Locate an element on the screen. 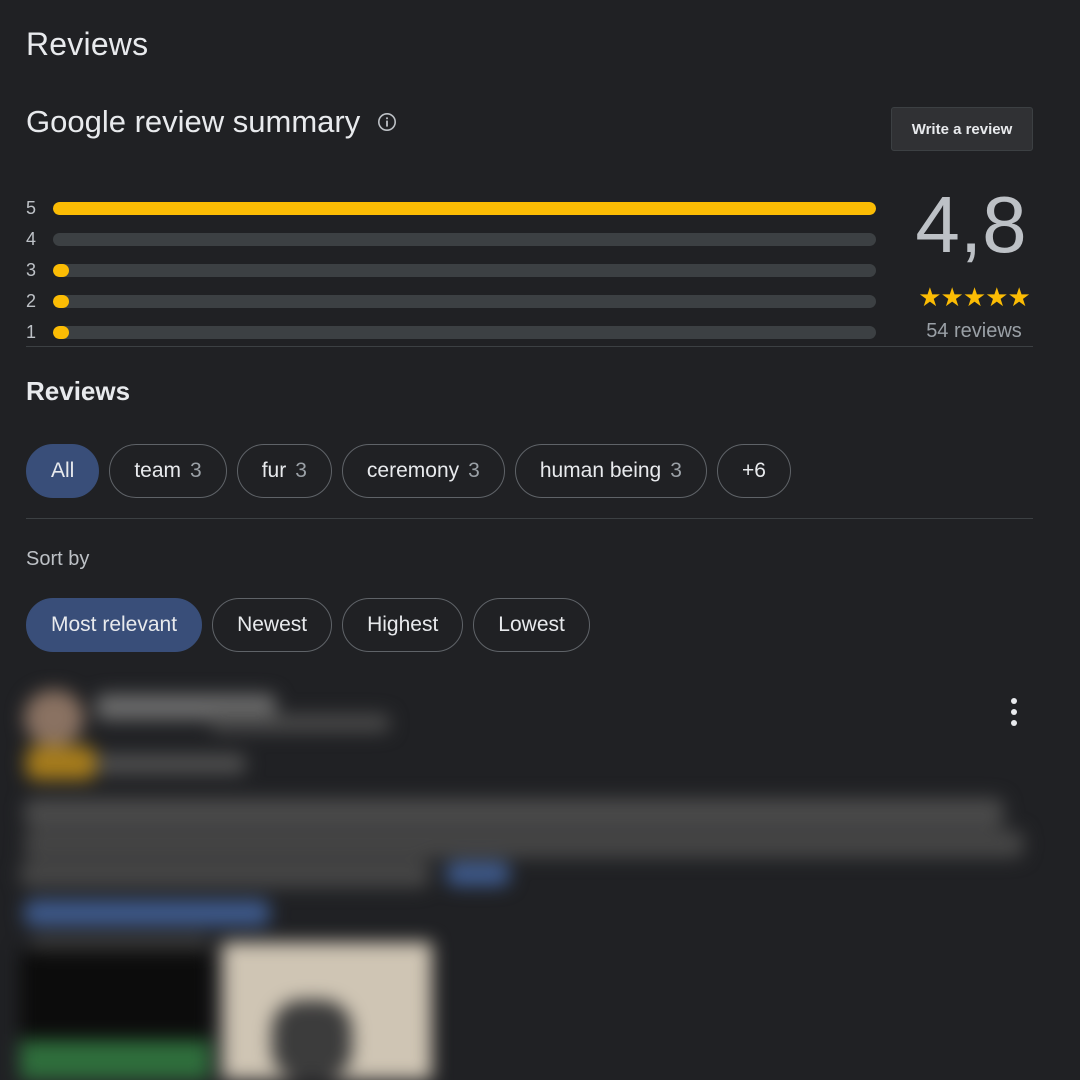 Image resolution: width=1080 pixels, height=1080 pixels. sort-lowest: Lowest is located at coordinates (531, 625).